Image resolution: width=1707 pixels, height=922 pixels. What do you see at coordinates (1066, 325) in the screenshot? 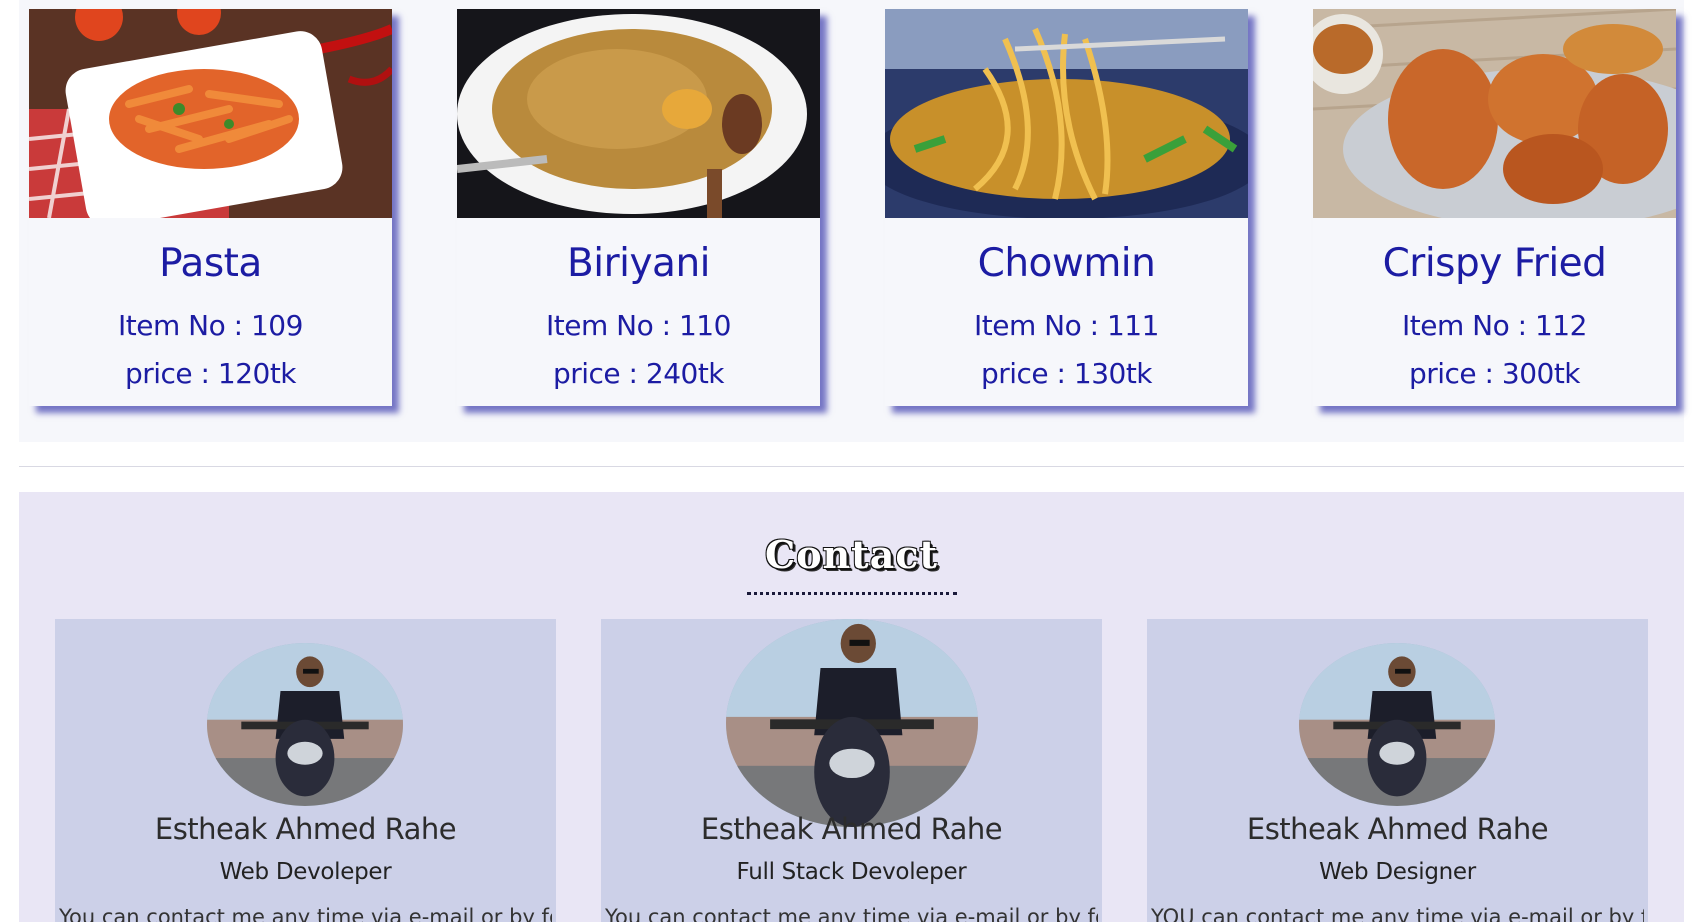
I see `food-item-no: Item No : 111` at bounding box center [1066, 325].